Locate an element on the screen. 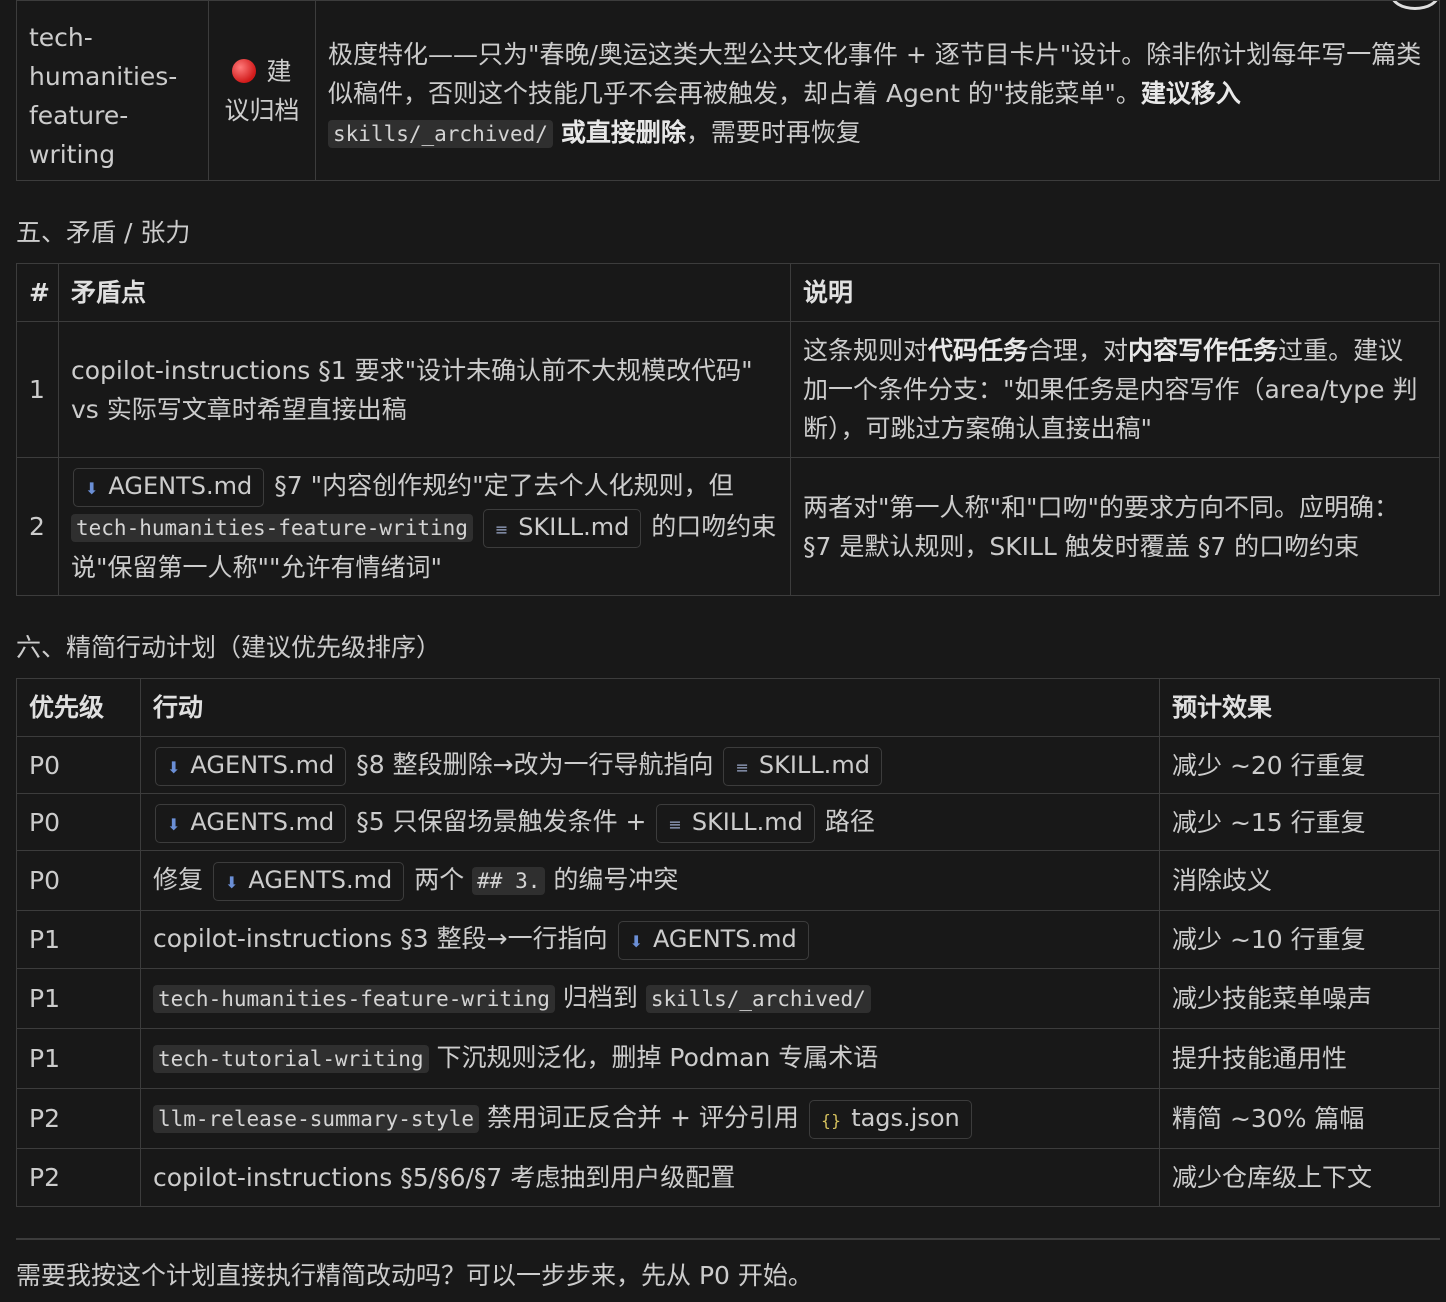  col-header-num: # is located at coordinates (37, 292).